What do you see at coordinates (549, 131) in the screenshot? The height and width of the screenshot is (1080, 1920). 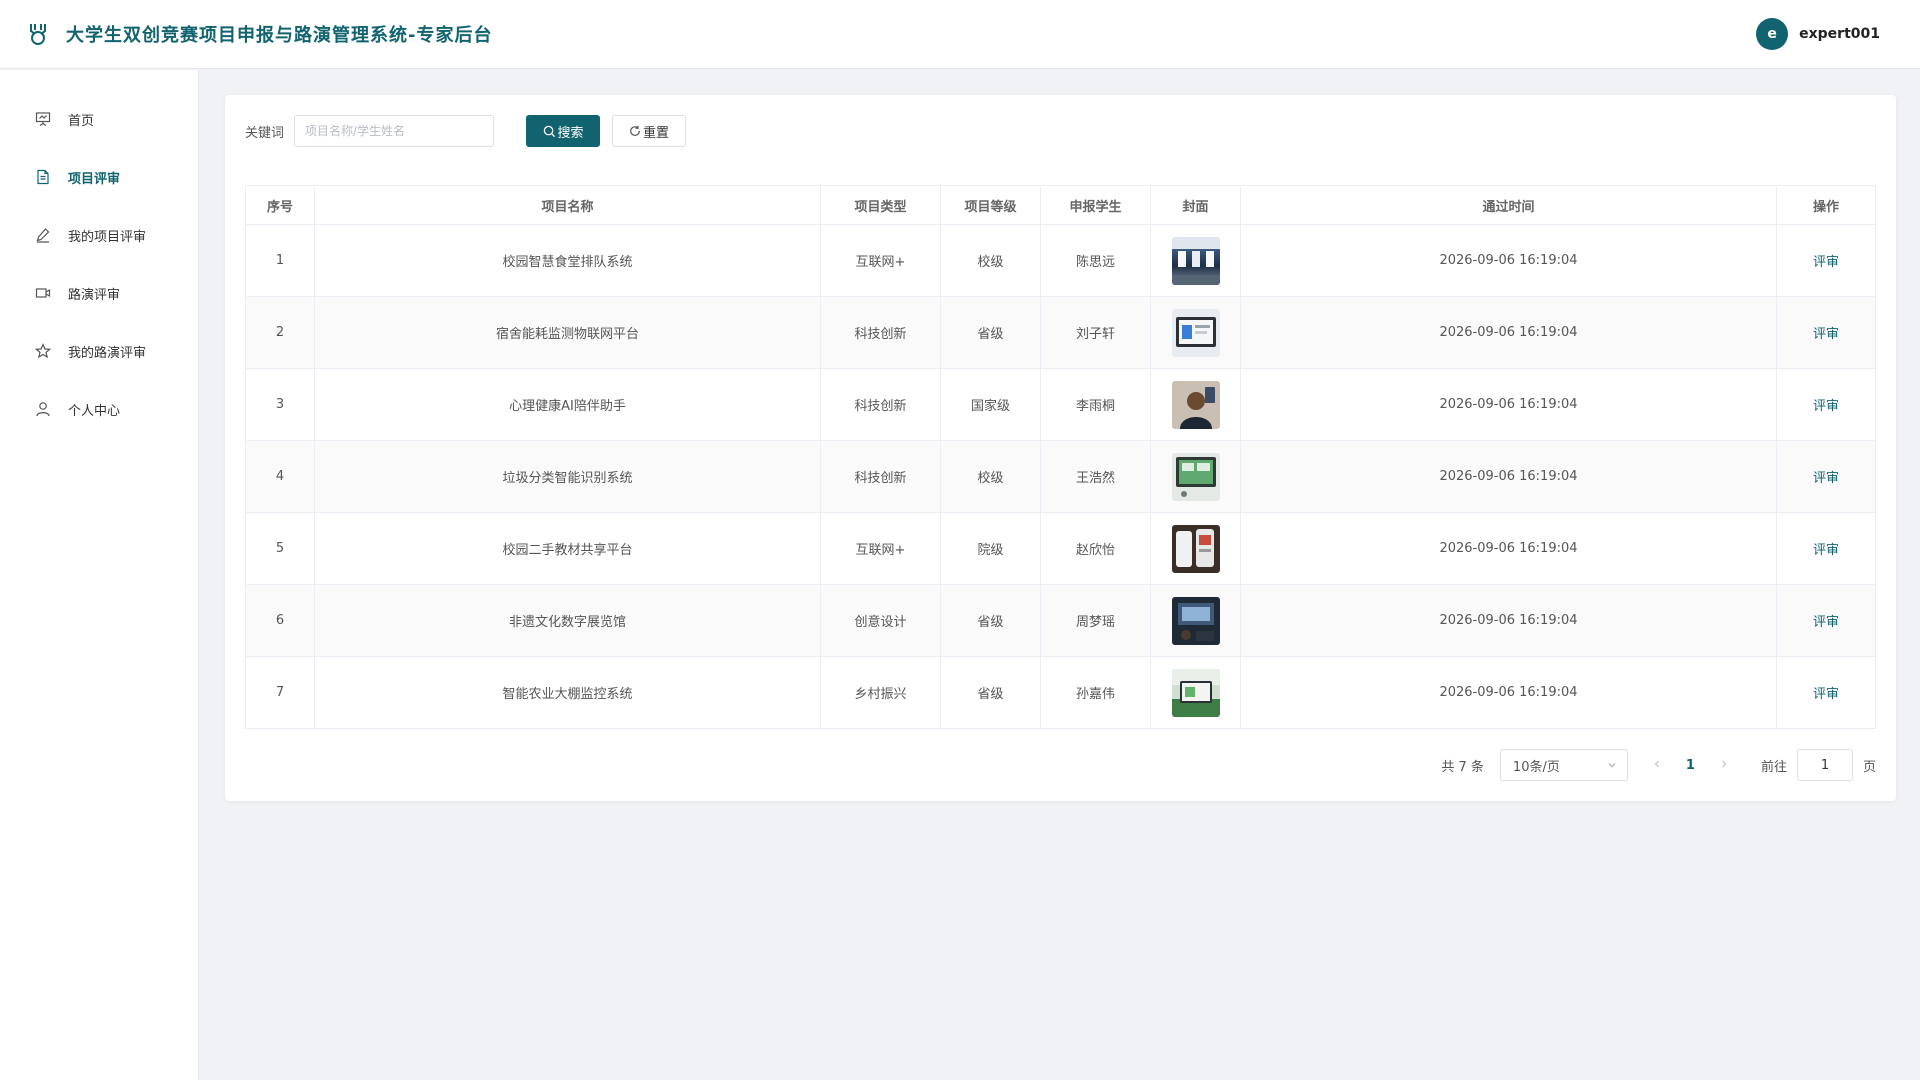 I see `search-icon` at bounding box center [549, 131].